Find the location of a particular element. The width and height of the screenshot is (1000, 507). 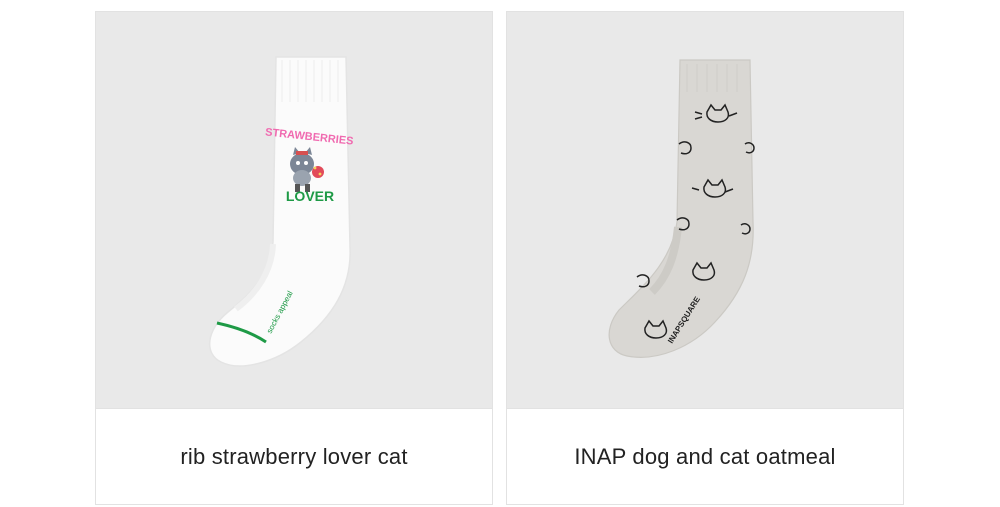

product-name: INAP dog and cat oatmeal is located at coordinates (705, 456).